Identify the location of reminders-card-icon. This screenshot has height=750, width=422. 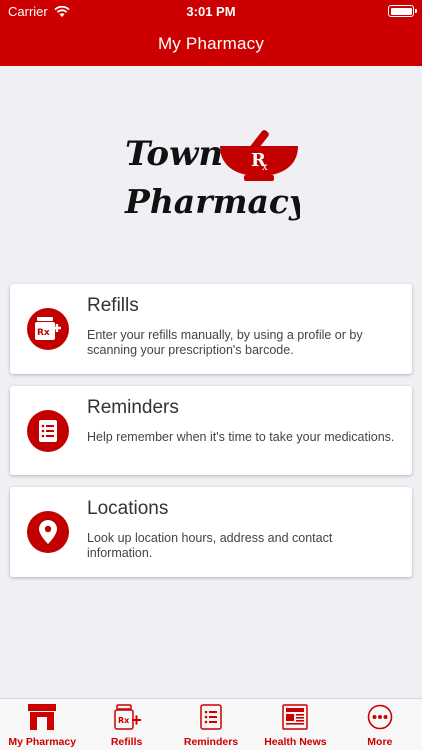
(48, 431).